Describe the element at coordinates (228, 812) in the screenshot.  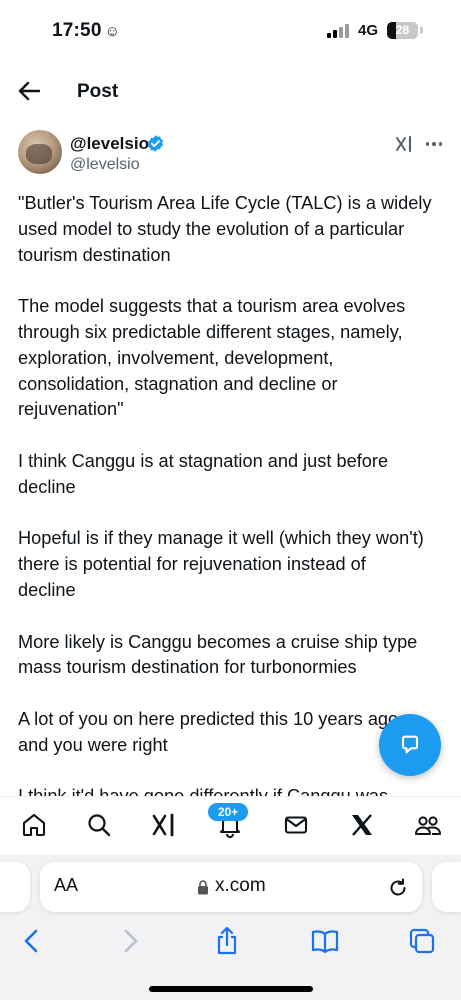
I see `notification-badge: 20+` at that location.